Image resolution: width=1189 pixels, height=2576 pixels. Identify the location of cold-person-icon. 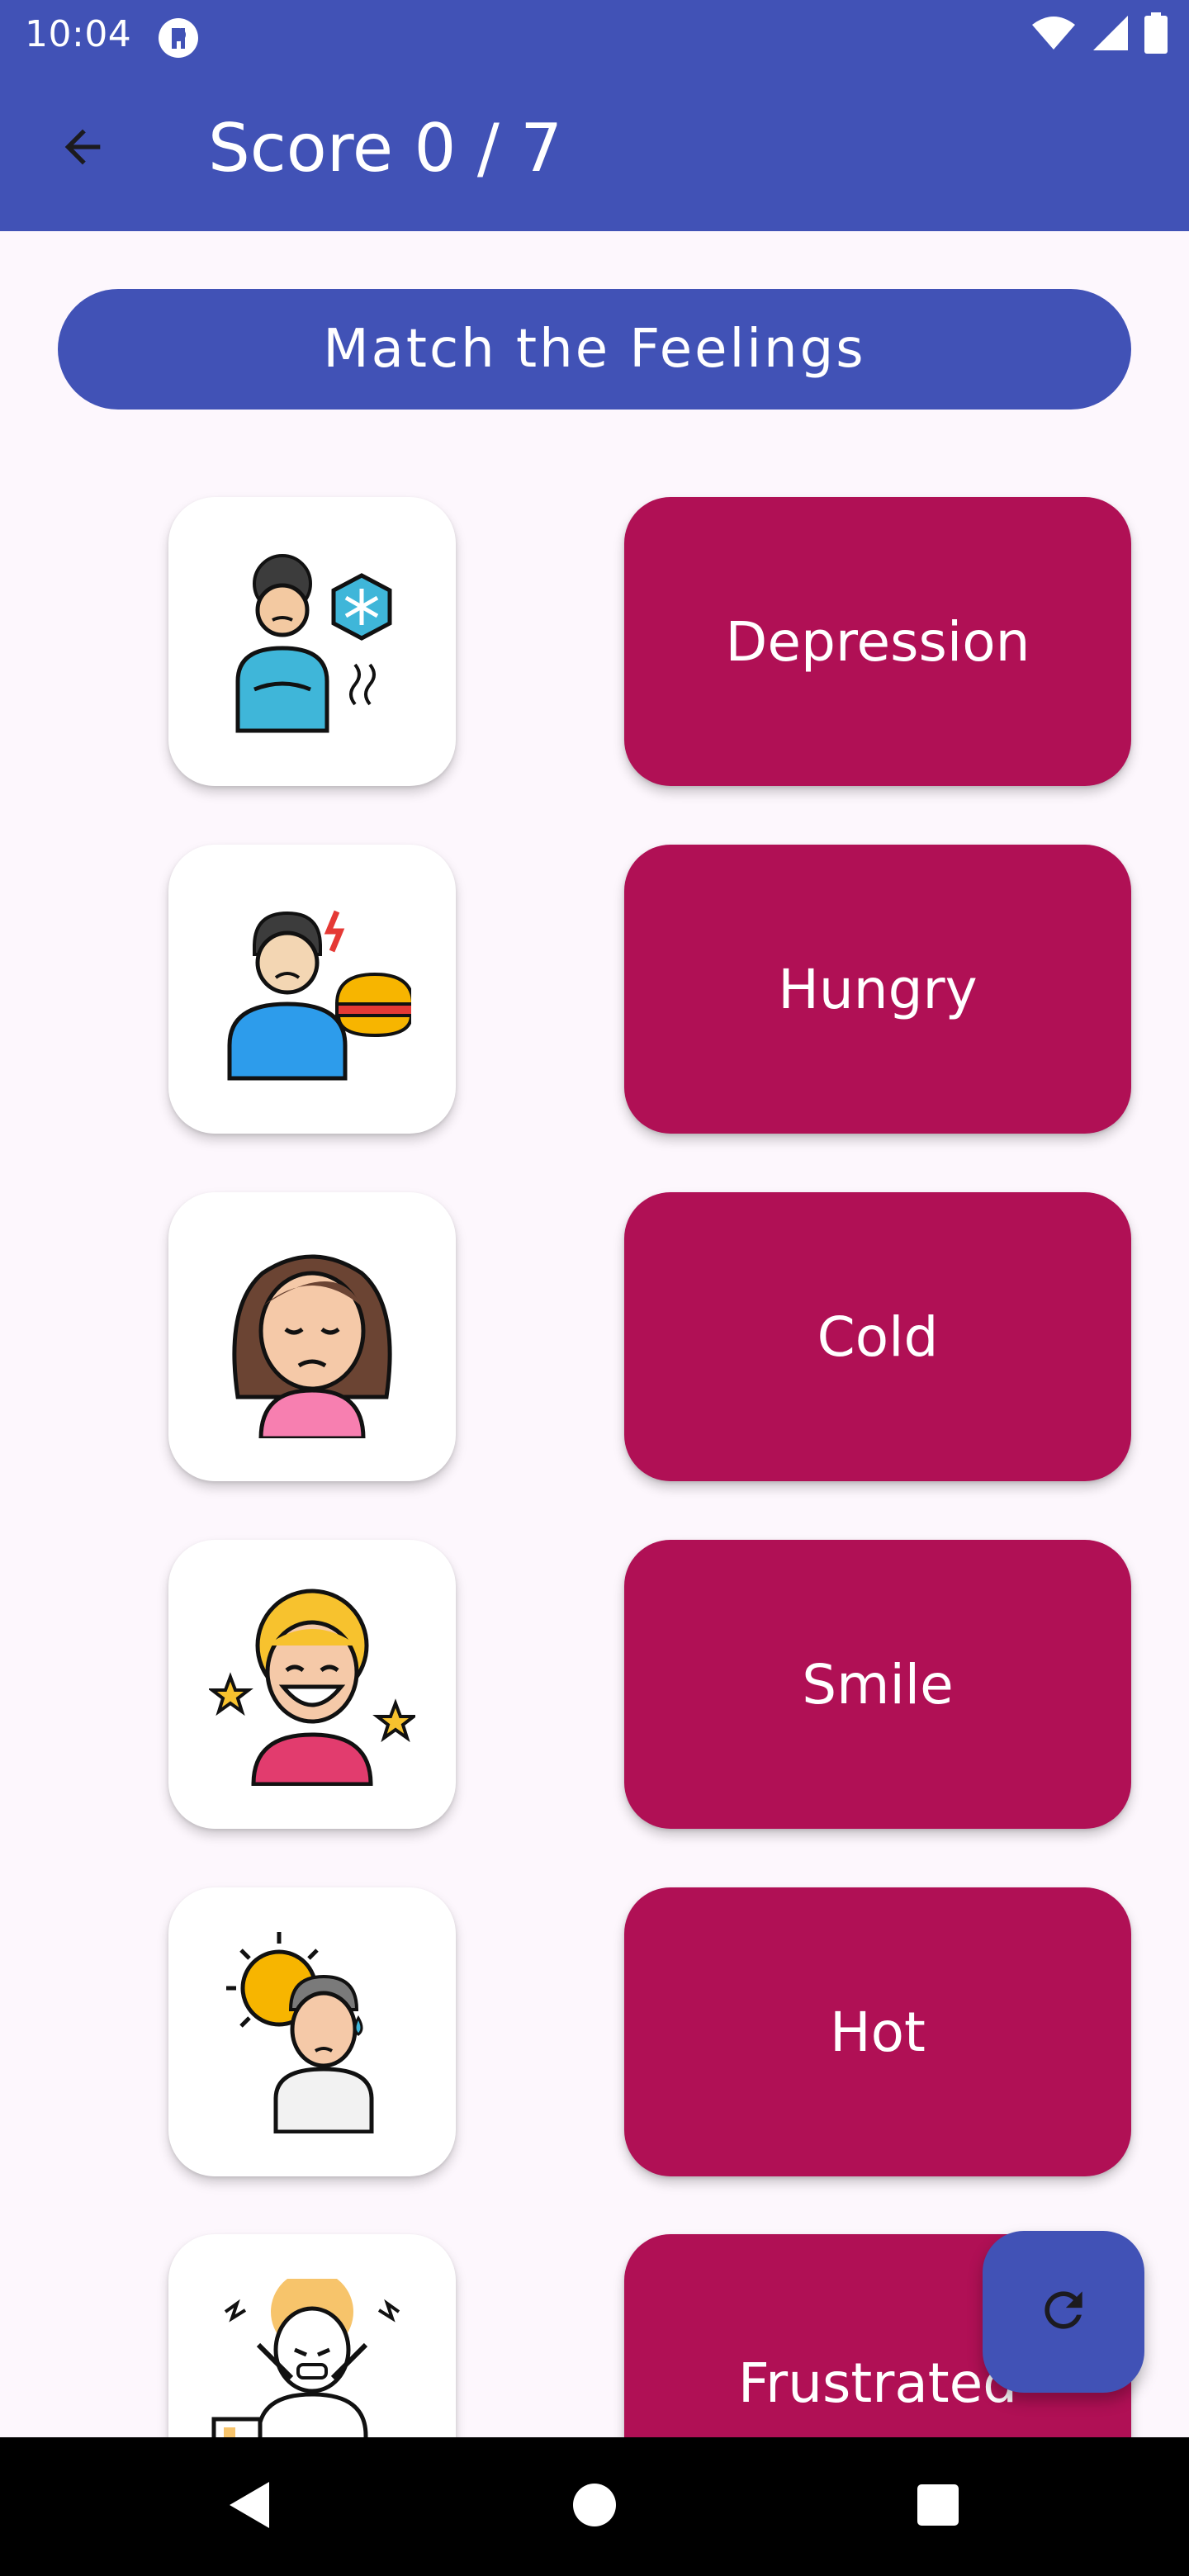
(312, 641).